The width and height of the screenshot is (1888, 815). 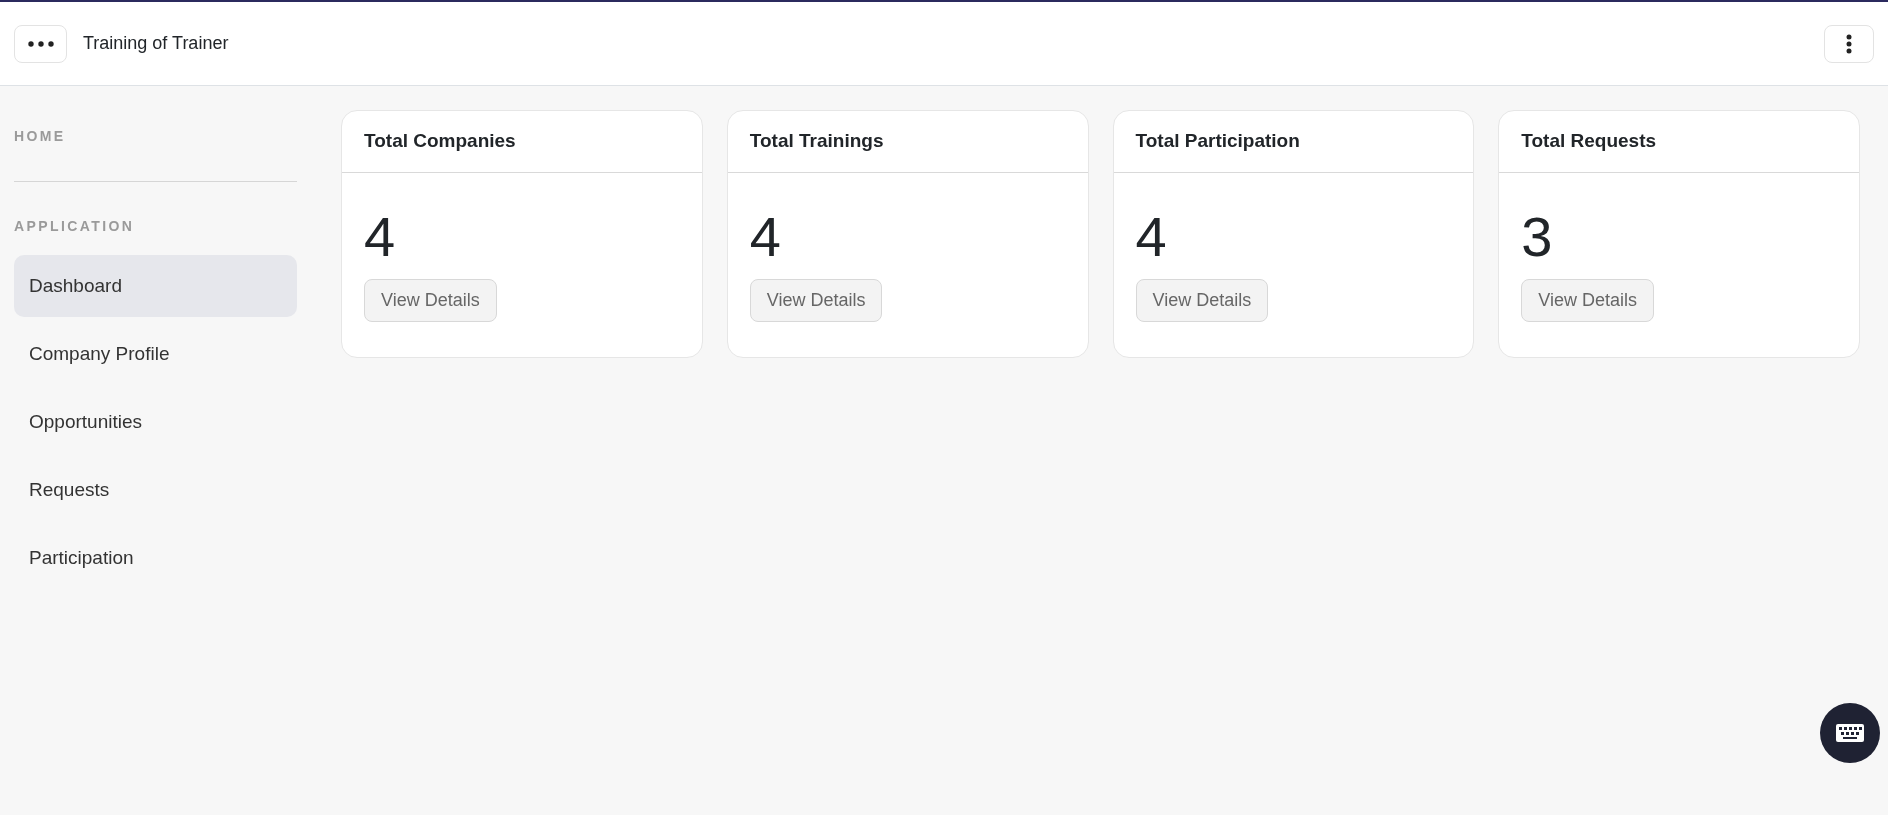 I want to click on keyboard-icon, so click(x=1850, y=733).